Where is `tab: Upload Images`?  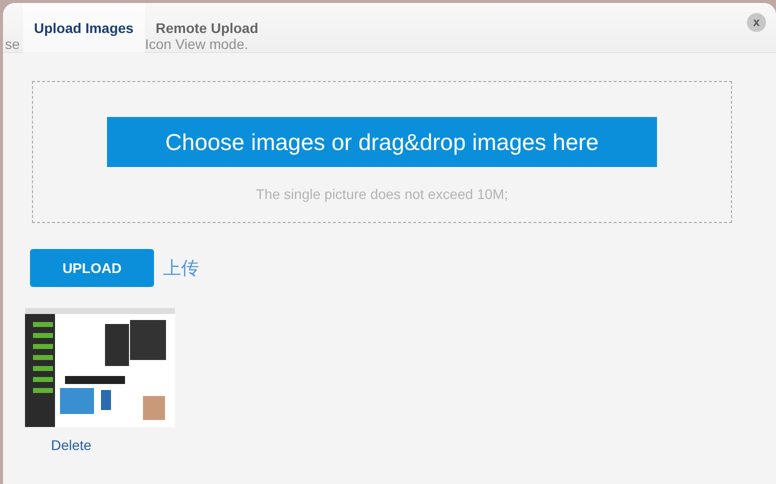 tab: Upload Images is located at coordinates (84, 28).